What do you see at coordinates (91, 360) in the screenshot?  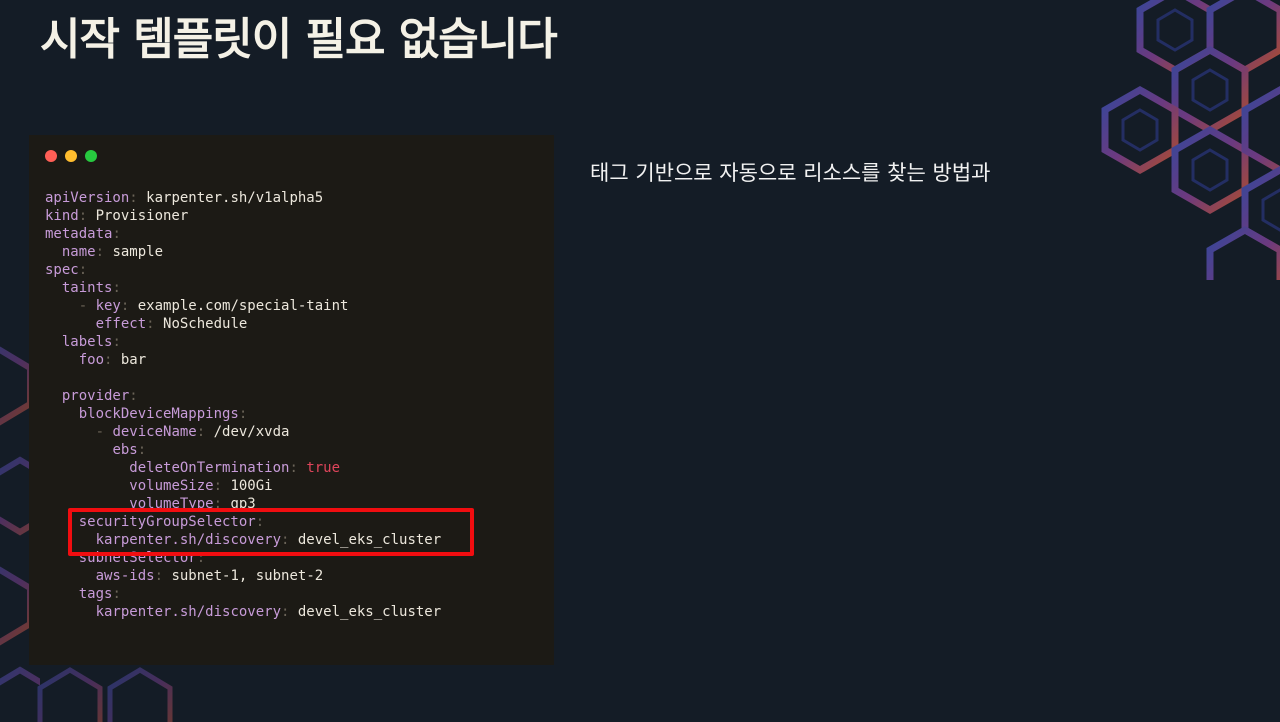 I see `code-key: foo` at bounding box center [91, 360].